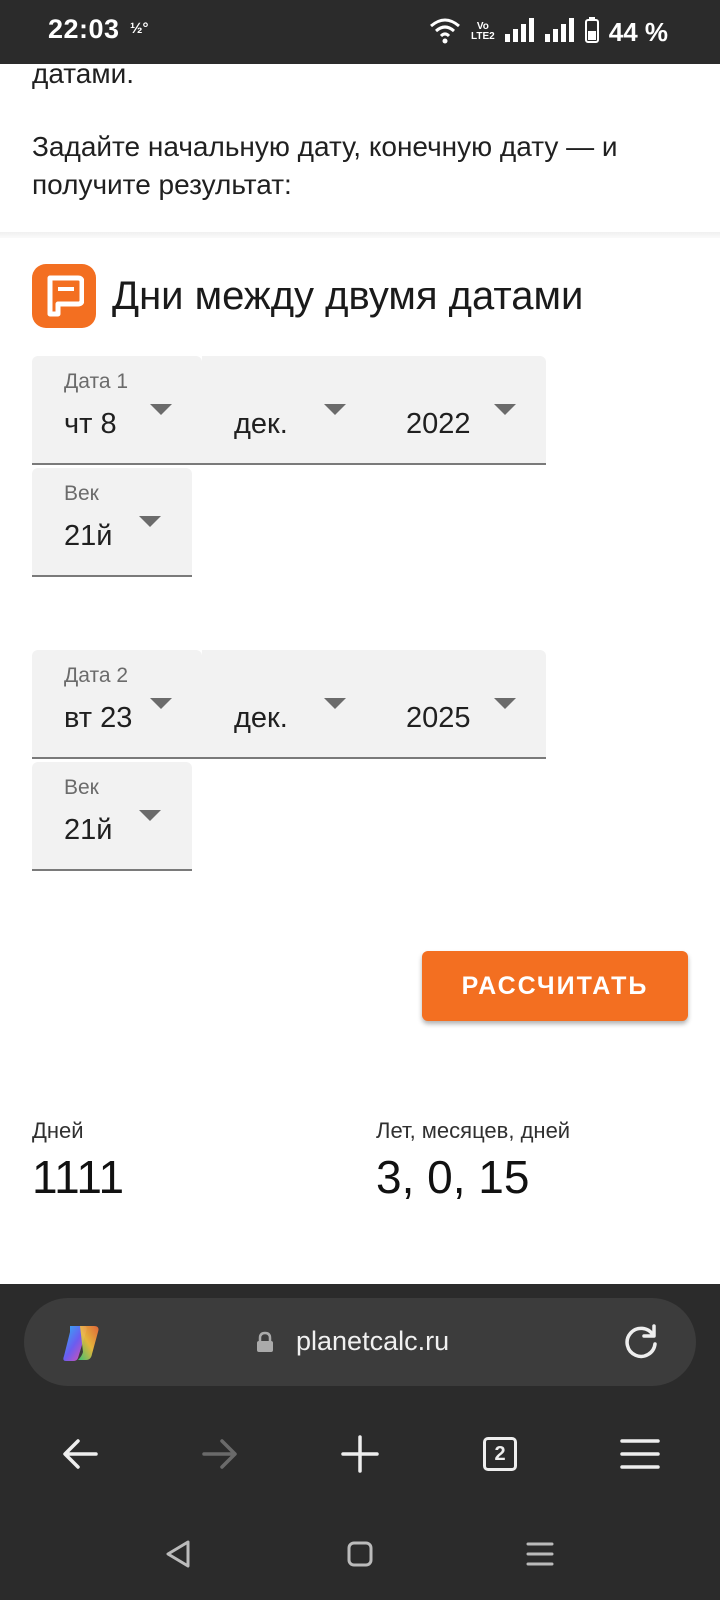 This screenshot has height=1600, width=720. What do you see at coordinates (220, 1454) in the screenshot?
I see `forward-arrow-icon` at bounding box center [220, 1454].